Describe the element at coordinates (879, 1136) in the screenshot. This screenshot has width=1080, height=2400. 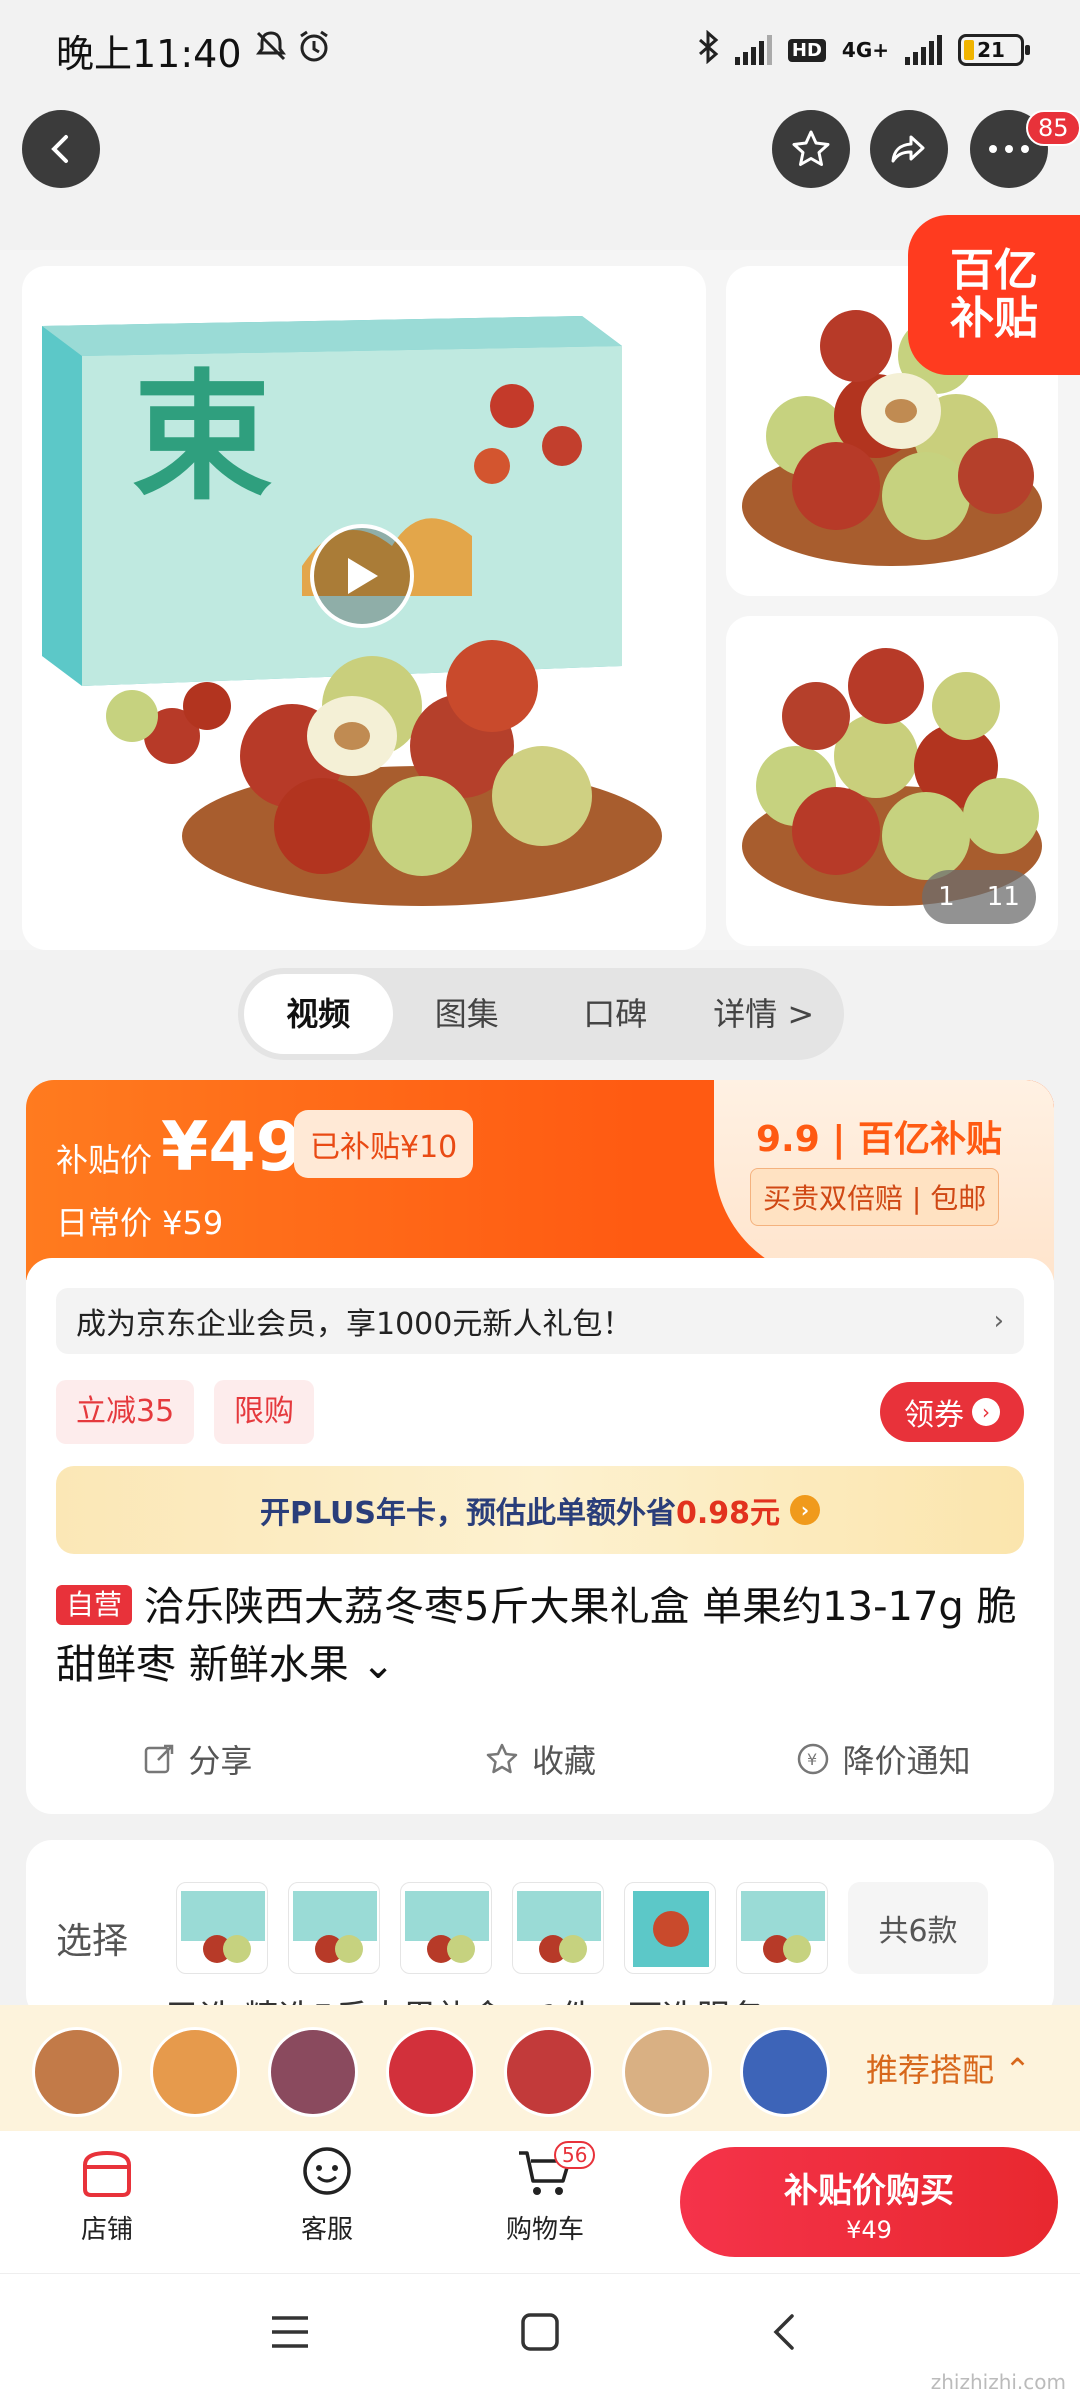
I see `subsidy-brand-logo: 9.9 | 百亿补贴` at that location.